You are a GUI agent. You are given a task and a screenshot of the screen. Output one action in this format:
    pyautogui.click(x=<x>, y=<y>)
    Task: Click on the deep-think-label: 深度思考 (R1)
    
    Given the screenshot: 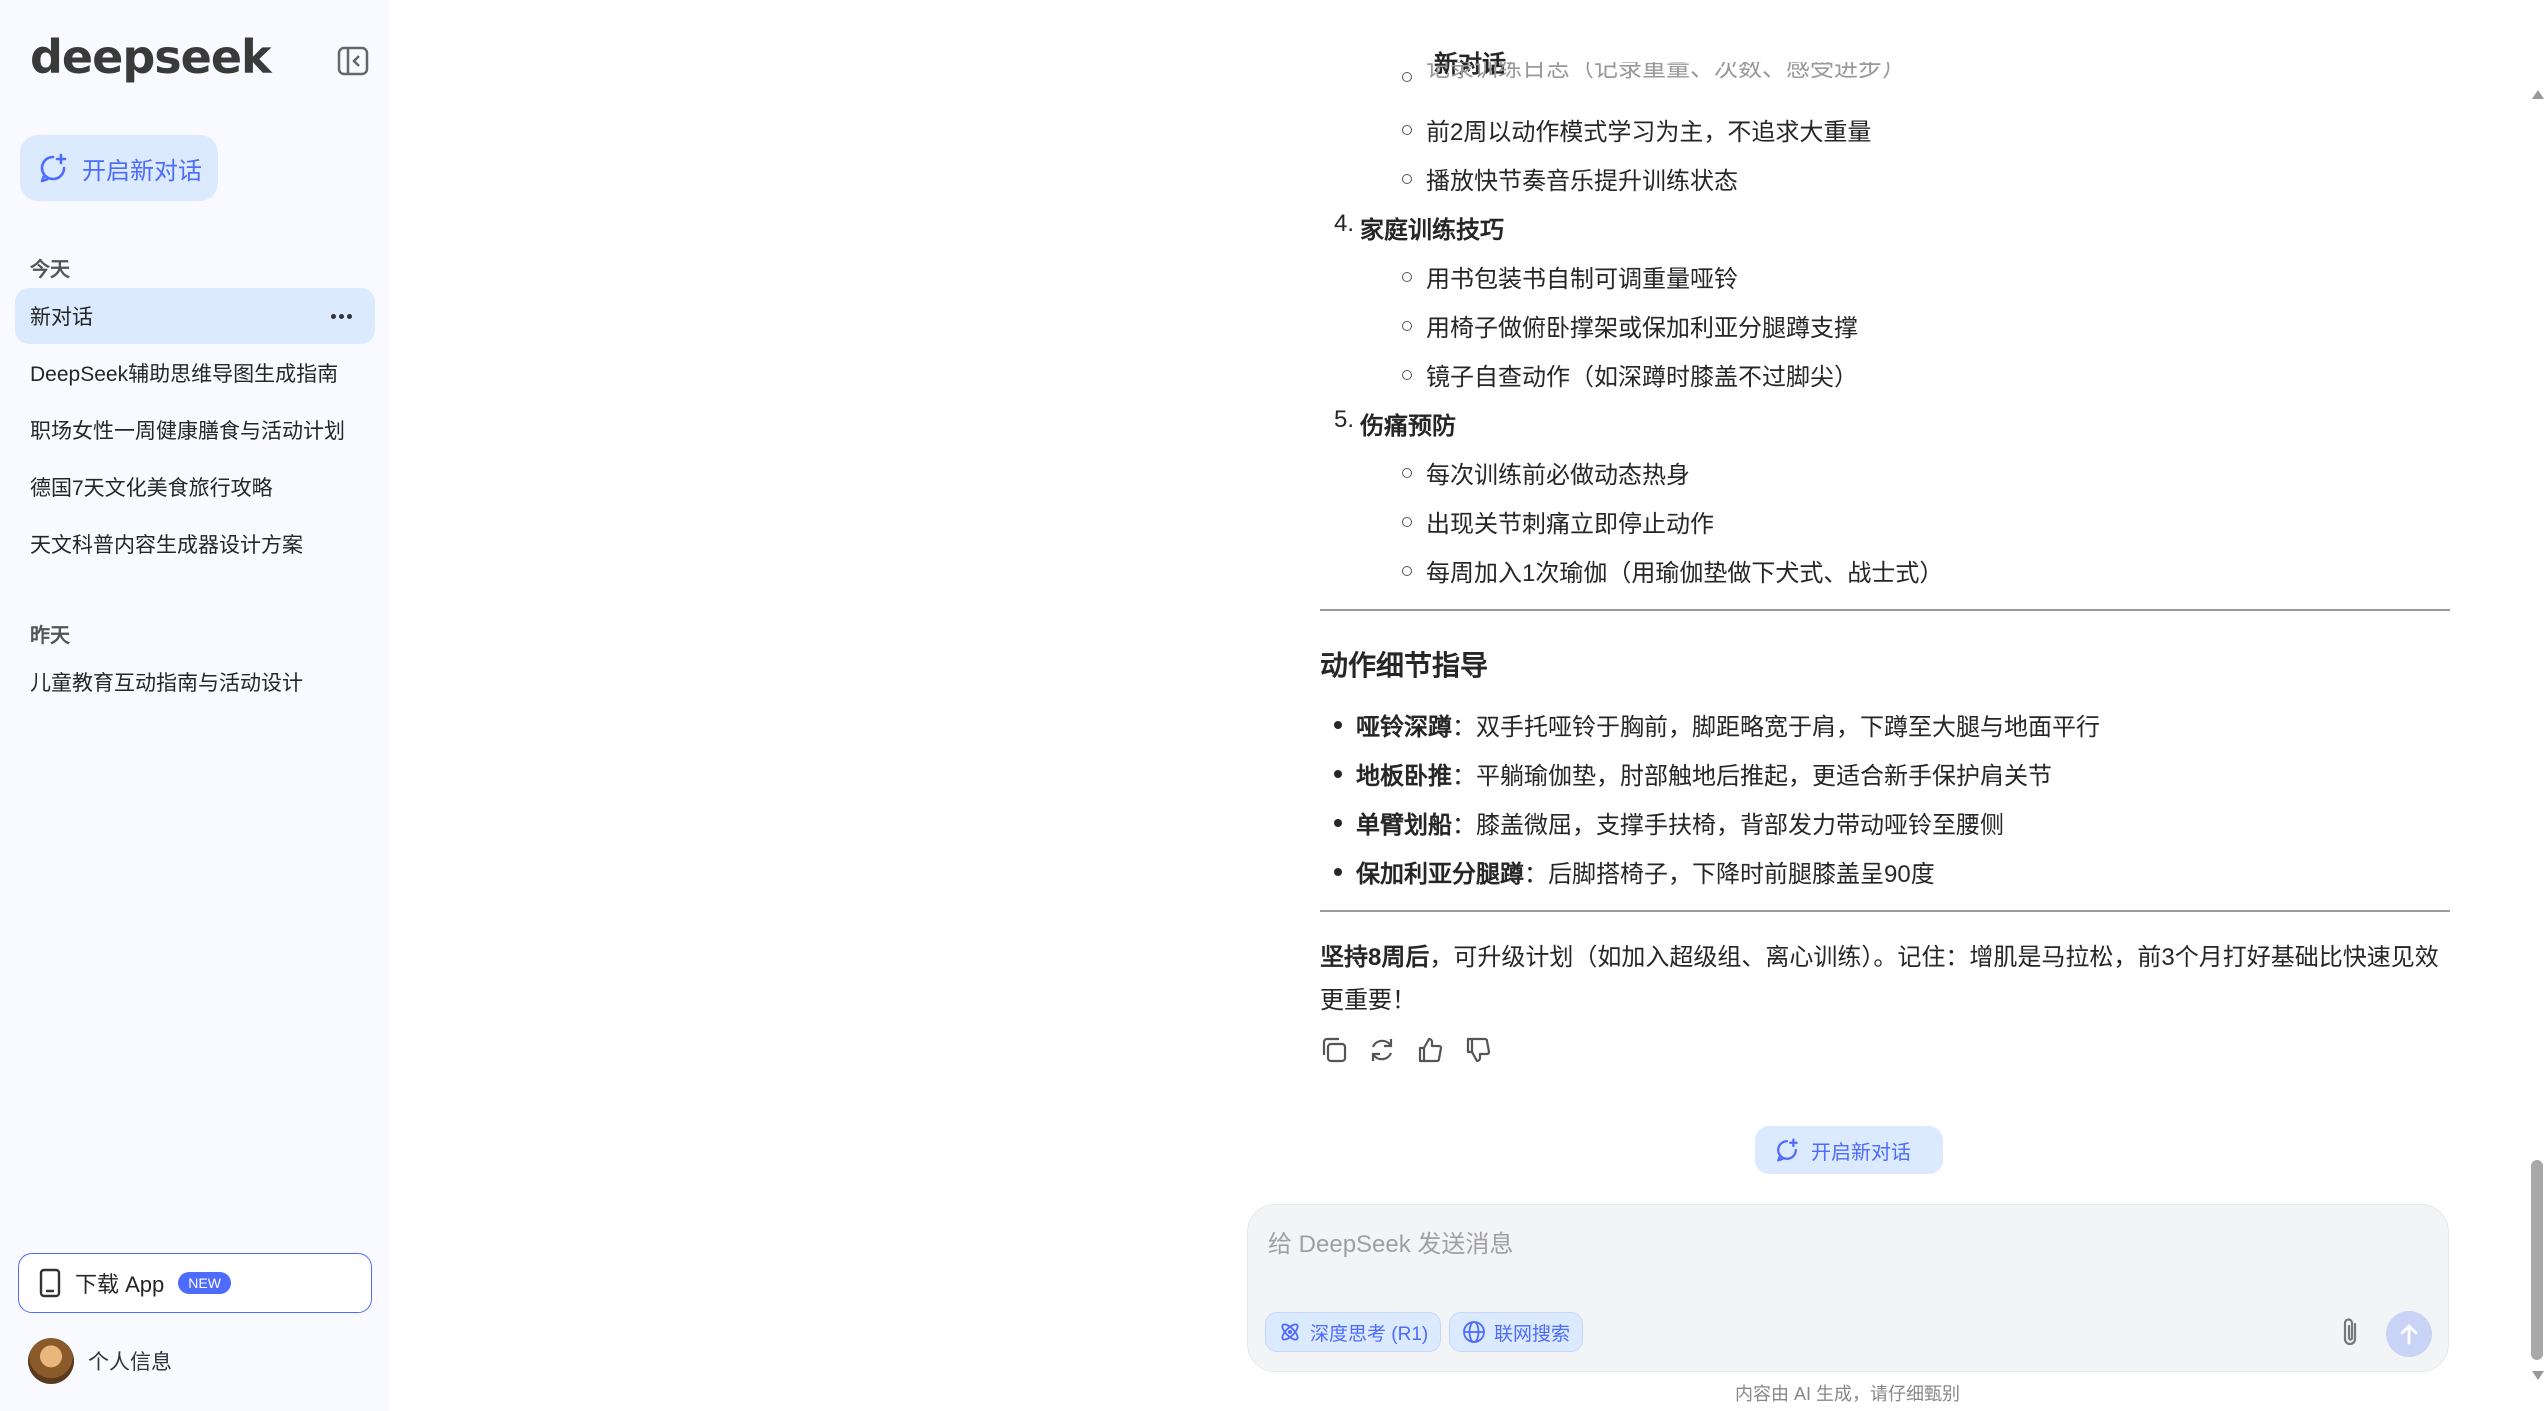 What is the action you would take?
    pyautogui.click(x=1369, y=1334)
    